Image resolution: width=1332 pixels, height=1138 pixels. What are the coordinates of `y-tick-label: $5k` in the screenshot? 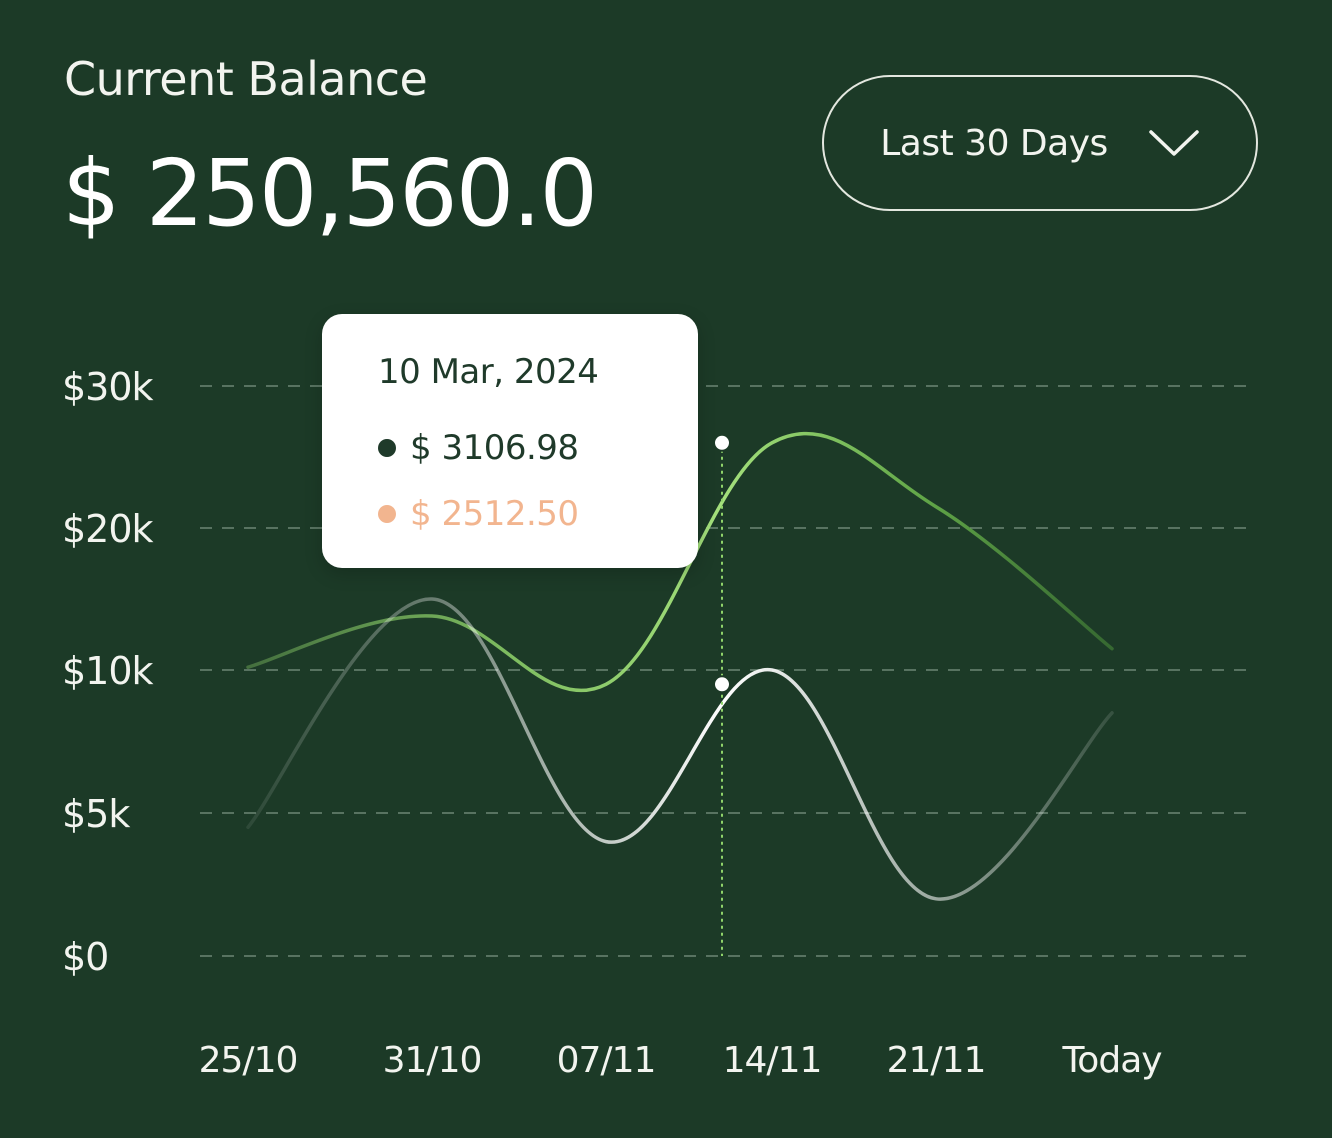 It's located at (96, 814).